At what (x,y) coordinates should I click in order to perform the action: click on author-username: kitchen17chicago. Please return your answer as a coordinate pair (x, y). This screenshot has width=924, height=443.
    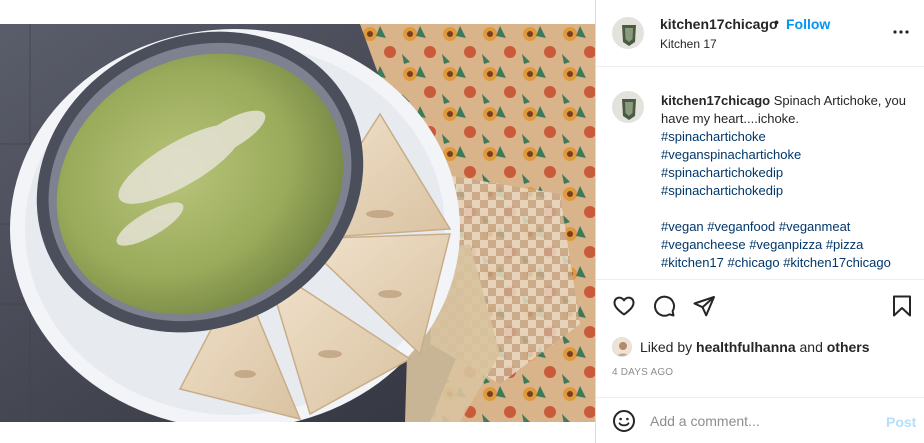
    Looking at the image, I should click on (719, 24).